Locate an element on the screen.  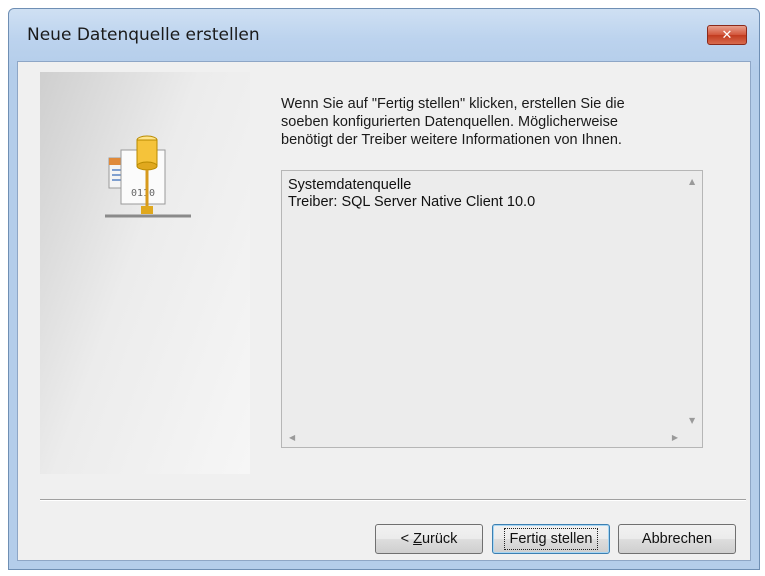
close-icon: ✕ is located at coordinates (727, 35).